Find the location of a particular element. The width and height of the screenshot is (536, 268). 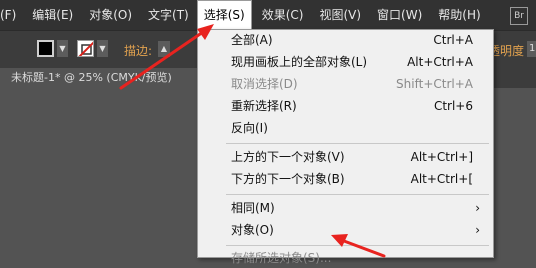

fill-dropdown-arrow-icon: ▼ is located at coordinates (62, 48).